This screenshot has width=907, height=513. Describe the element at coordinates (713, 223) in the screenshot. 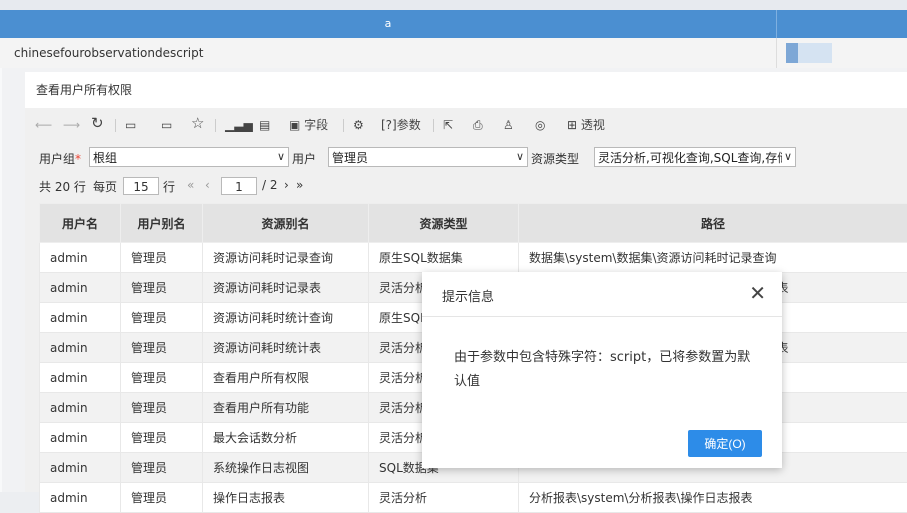

I see `header-path: 路径` at that location.